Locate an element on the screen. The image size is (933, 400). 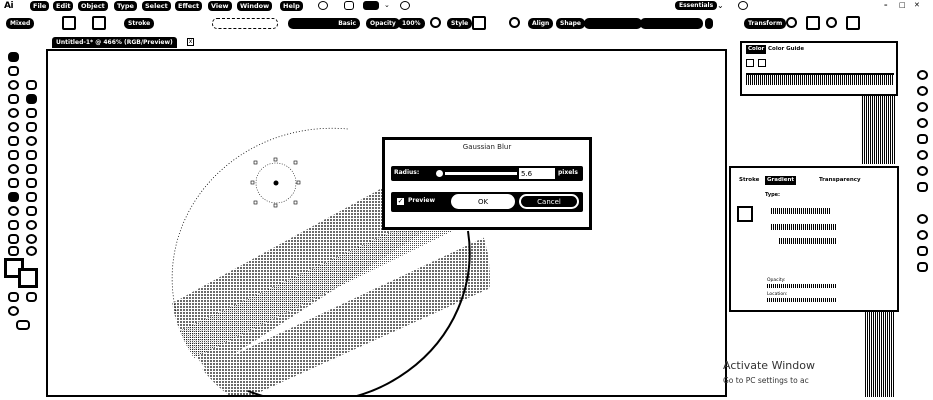
radius-slider-track is located at coordinates (481, 173).